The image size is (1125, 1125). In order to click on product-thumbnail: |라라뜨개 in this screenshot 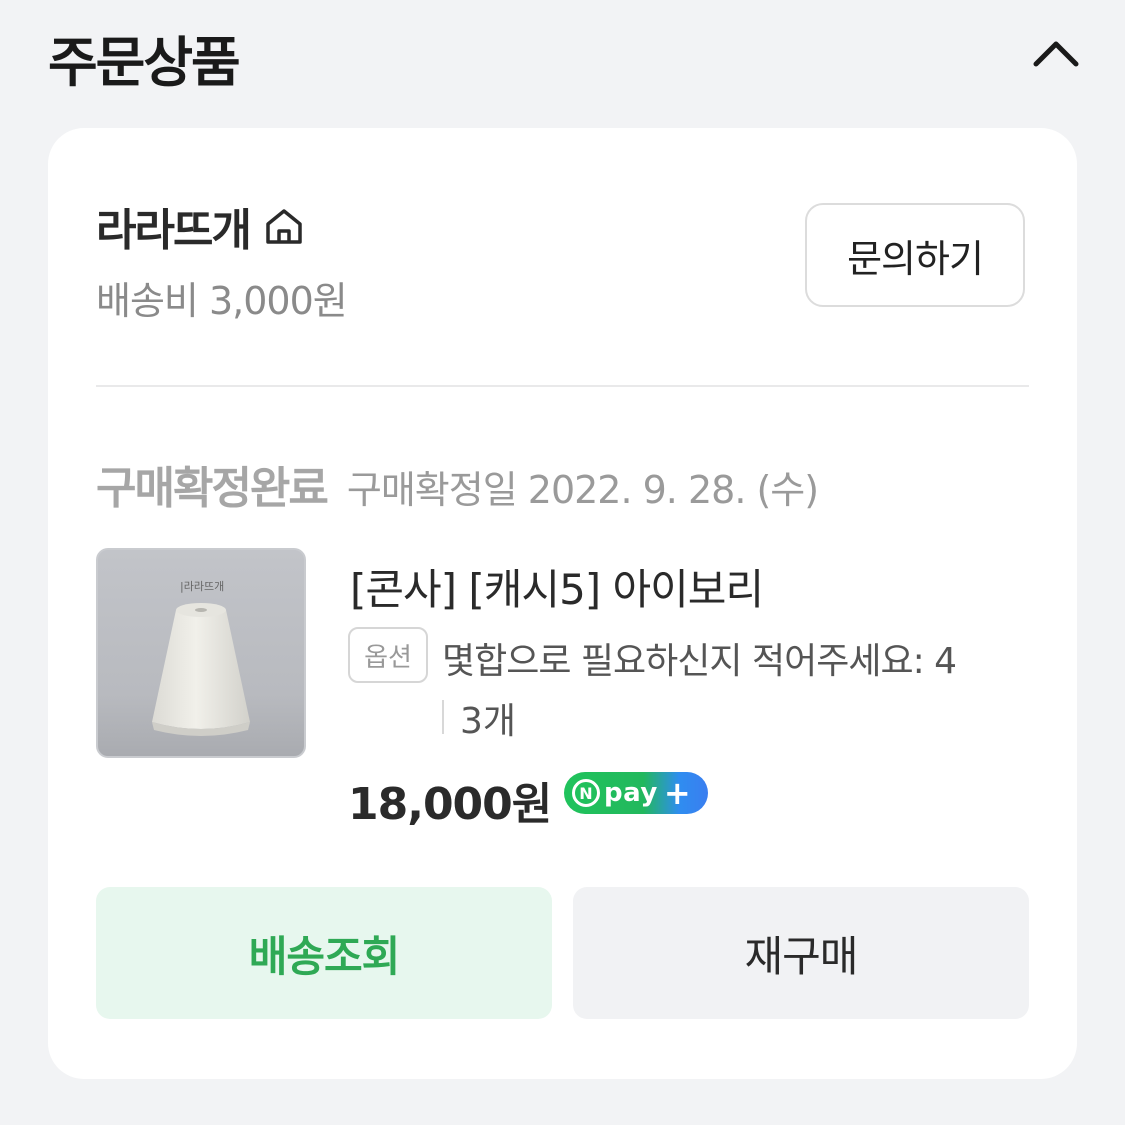, I will do `click(201, 653)`.